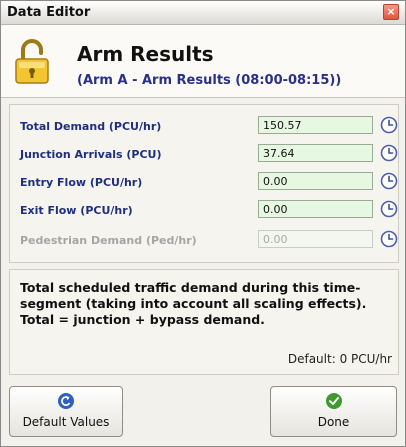 Image resolution: width=406 pixels, height=447 pixels. What do you see at coordinates (204, 210) in the screenshot?
I see `field-row-exit-flow: Exit Flow (PCU/hr) 0.00` at bounding box center [204, 210].